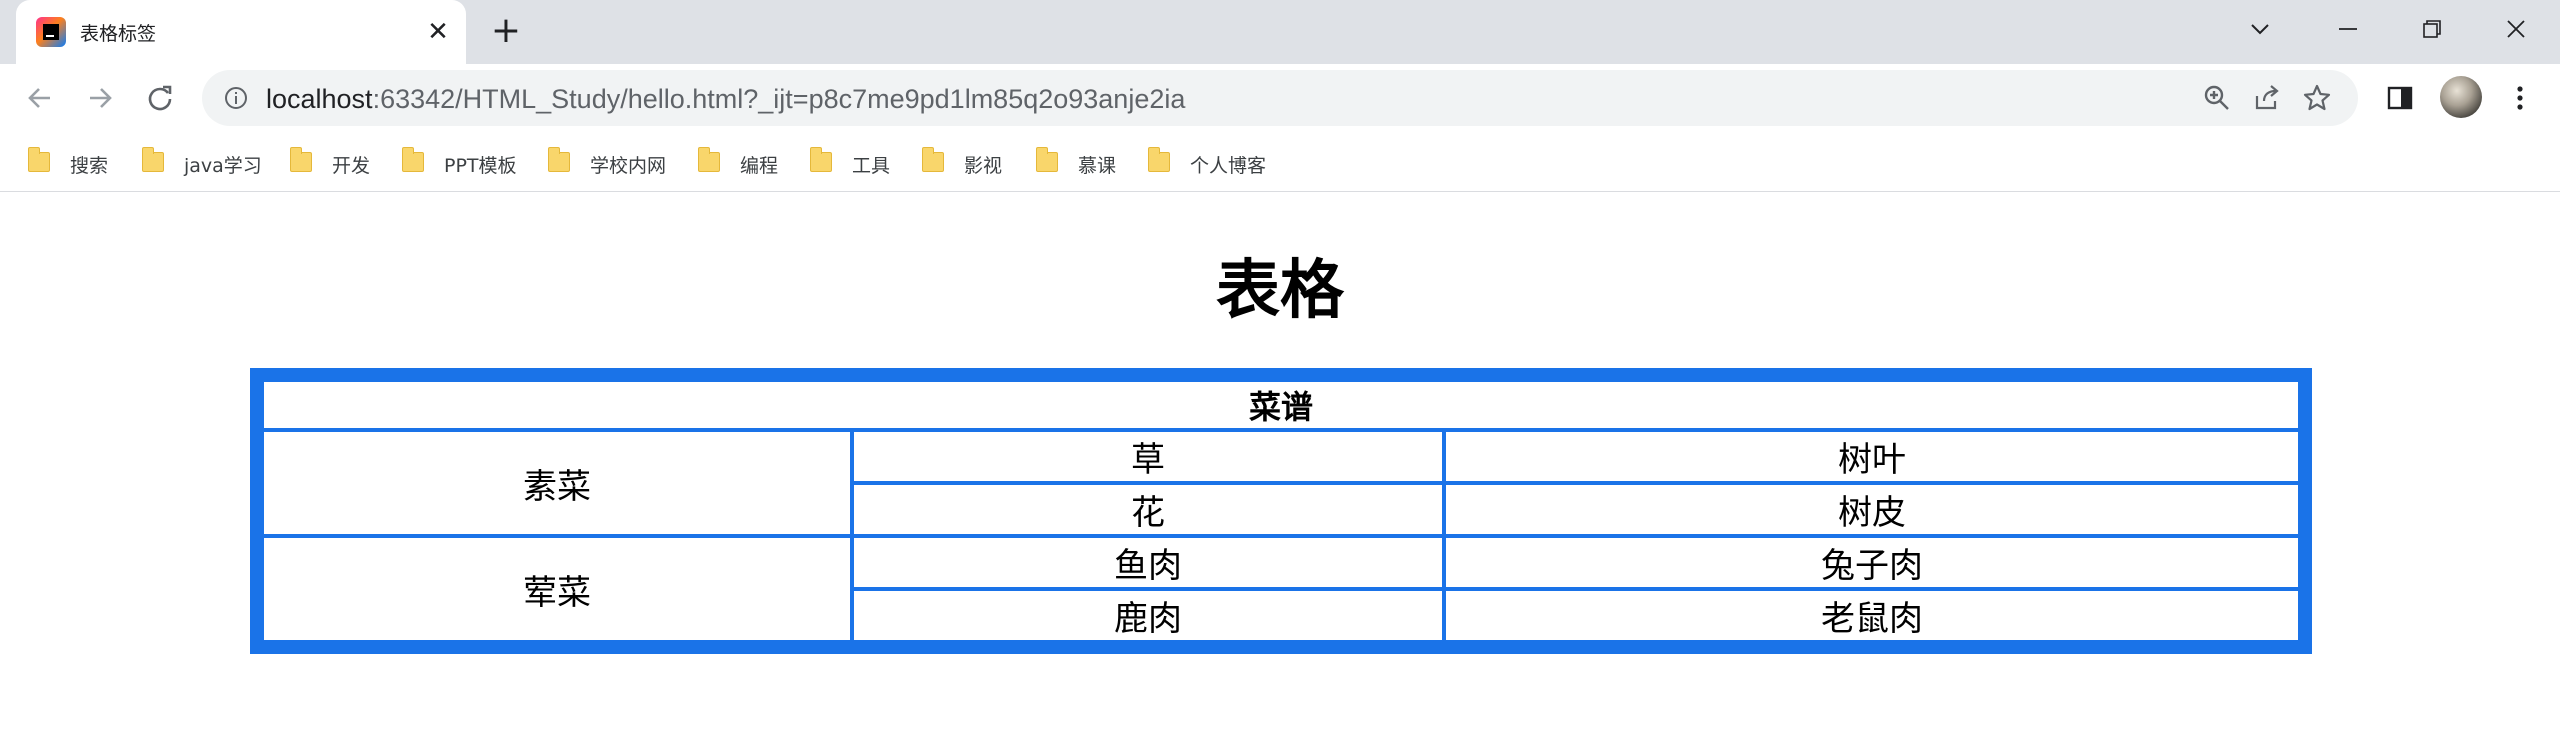 This screenshot has height=733, width=2560. I want to click on forward-arrow-icon, so click(101, 98).